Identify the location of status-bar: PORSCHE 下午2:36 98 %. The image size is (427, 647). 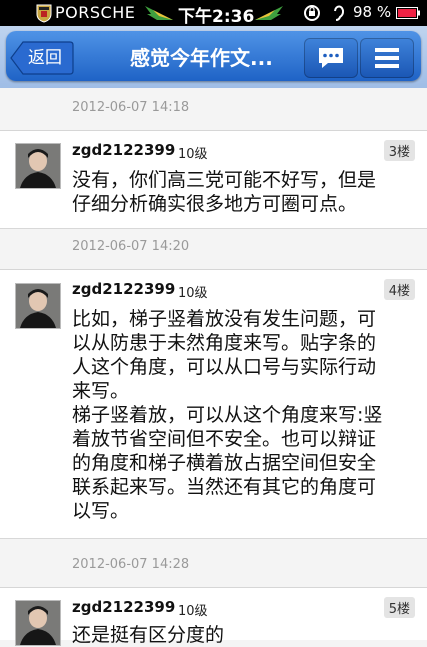
(213, 13).